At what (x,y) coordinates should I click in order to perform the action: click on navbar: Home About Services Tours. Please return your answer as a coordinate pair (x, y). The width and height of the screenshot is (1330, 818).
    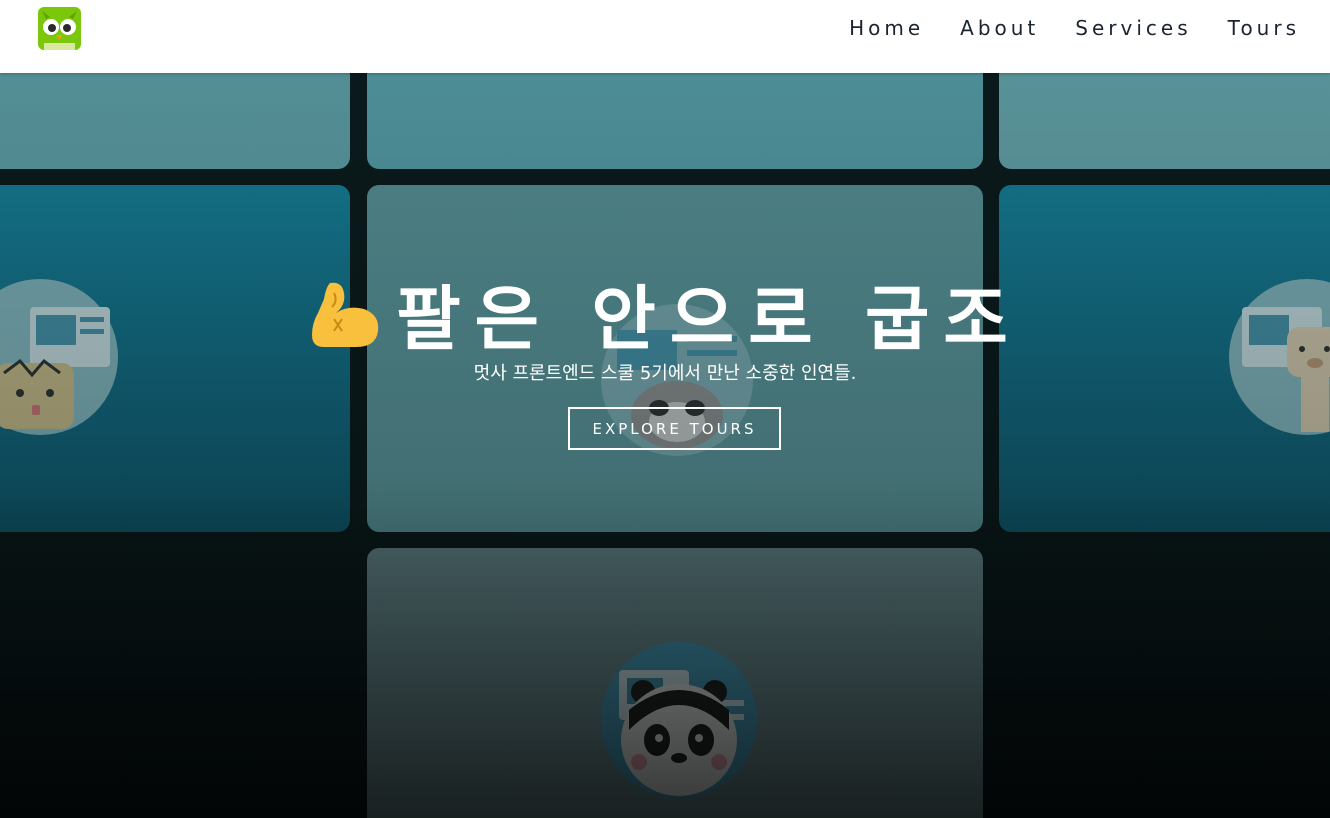
    Looking at the image, I should click on (665, 36).